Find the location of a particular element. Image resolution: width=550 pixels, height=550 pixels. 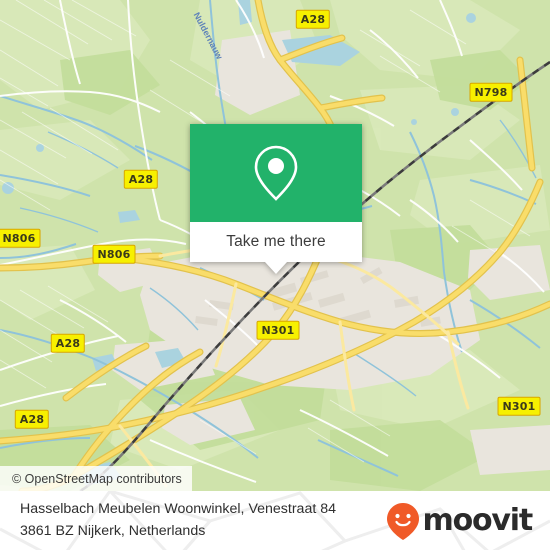

callout-header is located at coordinates (276, 173).